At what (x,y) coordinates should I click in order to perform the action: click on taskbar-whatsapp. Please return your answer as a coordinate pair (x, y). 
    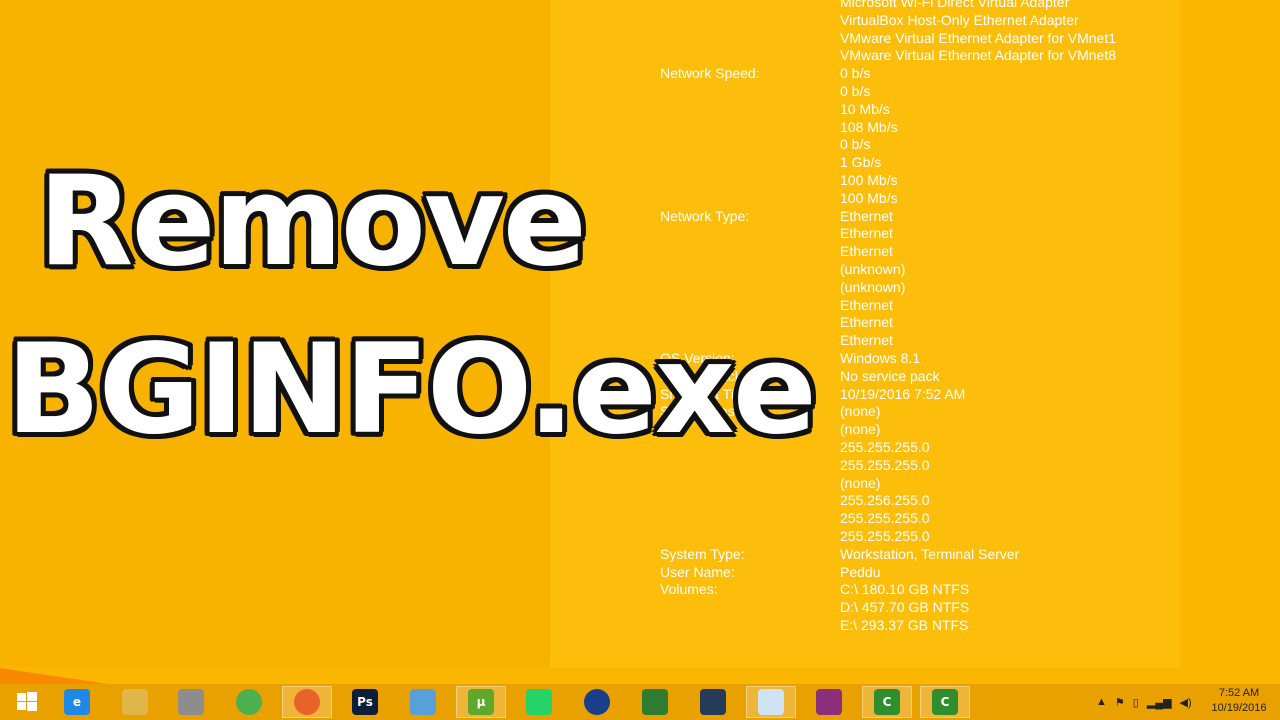
    Looking at the image, I should click on (539, 702).